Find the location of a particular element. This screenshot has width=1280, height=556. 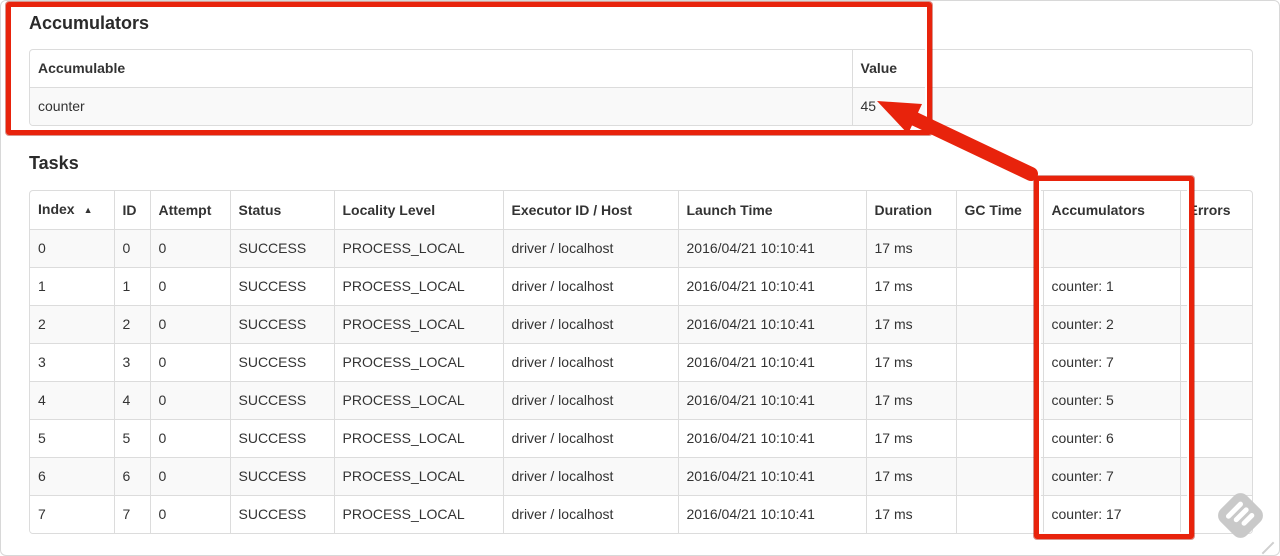

column-label: Duration is located at coordinates (903, 209).